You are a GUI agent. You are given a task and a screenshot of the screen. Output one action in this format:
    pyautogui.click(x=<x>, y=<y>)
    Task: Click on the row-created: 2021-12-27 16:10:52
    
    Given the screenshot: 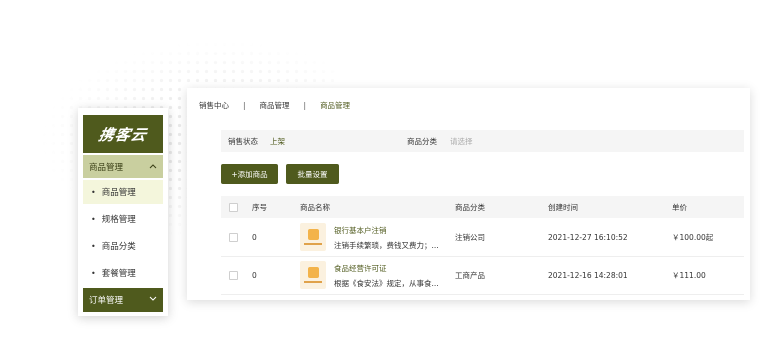 What is the action you would take?
    pyautogui.click(x=588, y=237)
    